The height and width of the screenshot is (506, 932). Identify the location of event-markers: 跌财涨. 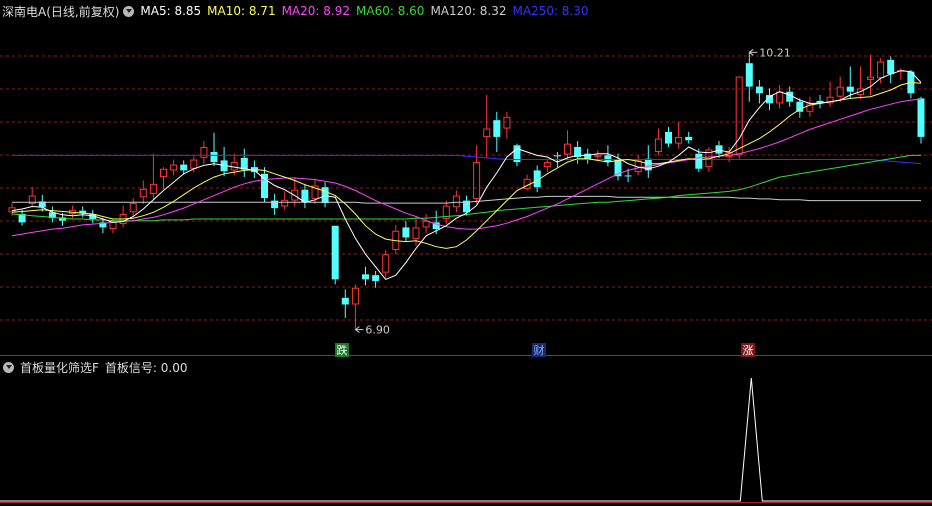
(545, 350).